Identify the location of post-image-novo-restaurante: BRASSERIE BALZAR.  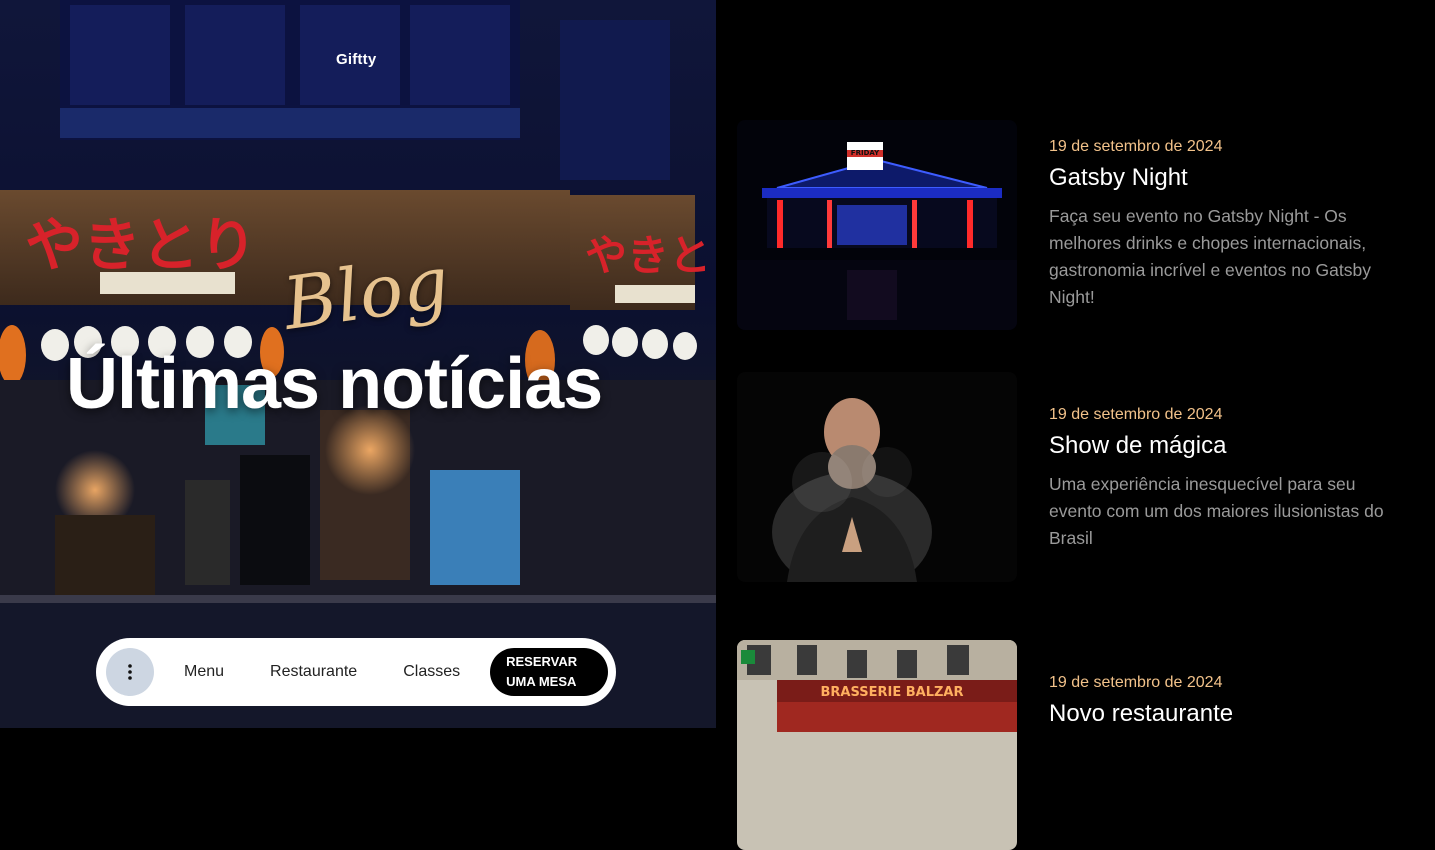
(877, 745).